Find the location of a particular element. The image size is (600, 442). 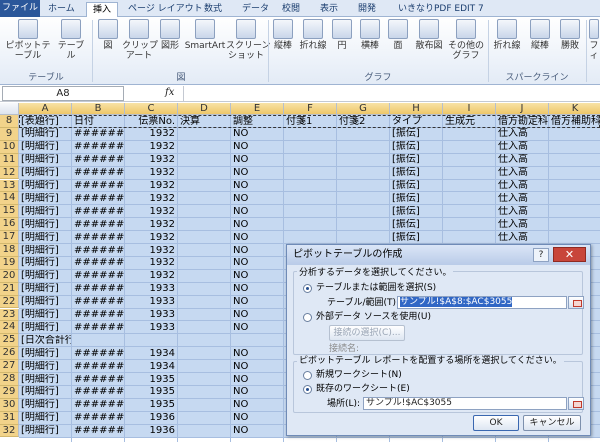

location-input: サンプル!$AC$3055 is located at coordinates (465, 403).